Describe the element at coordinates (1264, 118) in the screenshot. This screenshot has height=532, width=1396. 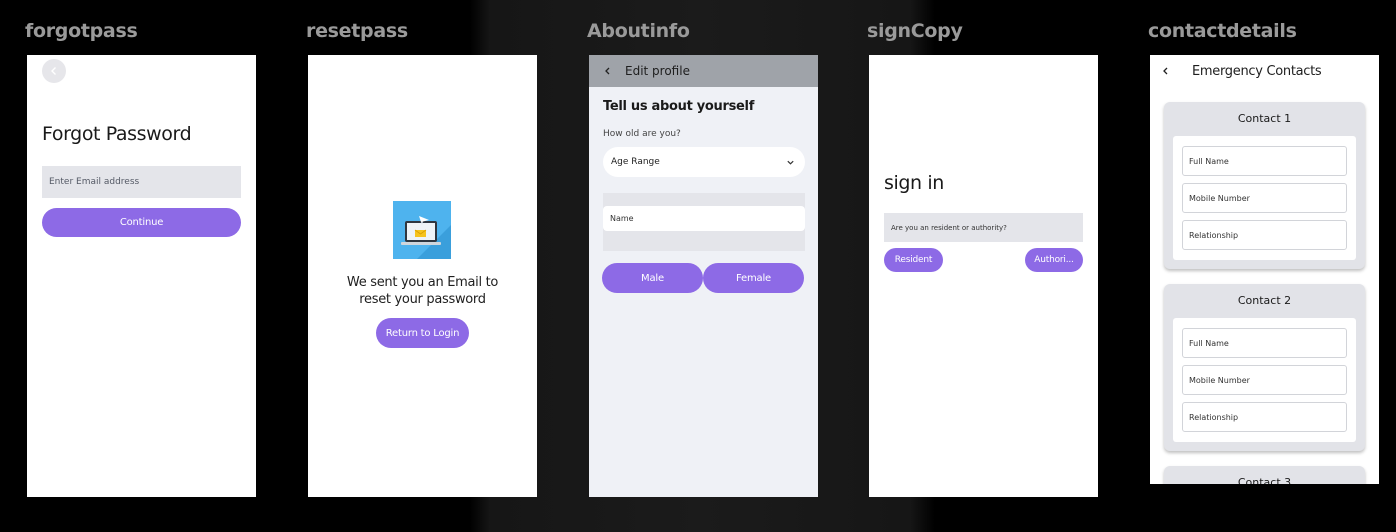
I see `contact-title: Contact 1` at that location.